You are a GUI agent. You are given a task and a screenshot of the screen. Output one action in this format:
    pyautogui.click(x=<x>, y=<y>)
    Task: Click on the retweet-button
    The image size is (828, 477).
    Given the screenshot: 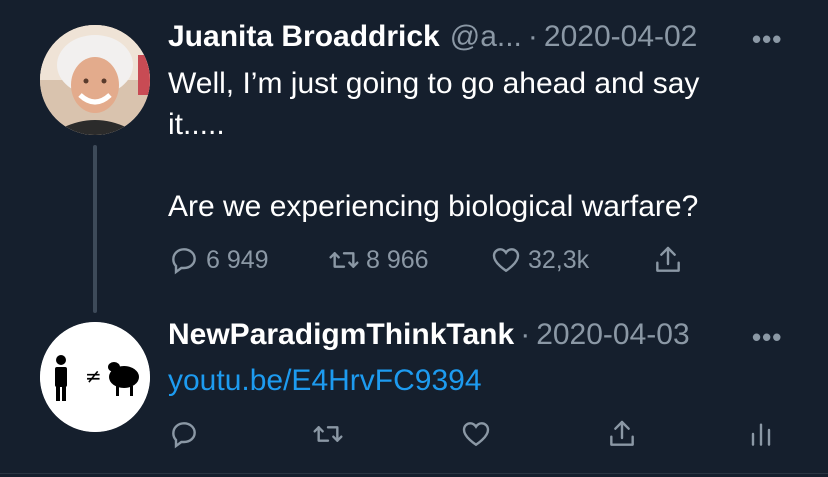 What is the action you would take?
    pyautogui.click(x=328, y=434)
    